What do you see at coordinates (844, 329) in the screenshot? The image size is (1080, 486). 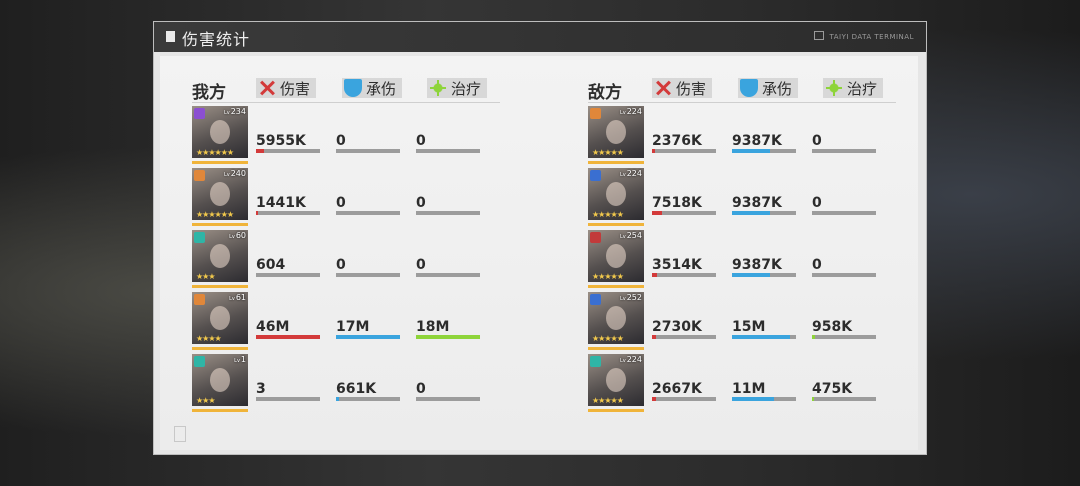 I see `stat-heal: 958K` at bounding box center [844, 329].